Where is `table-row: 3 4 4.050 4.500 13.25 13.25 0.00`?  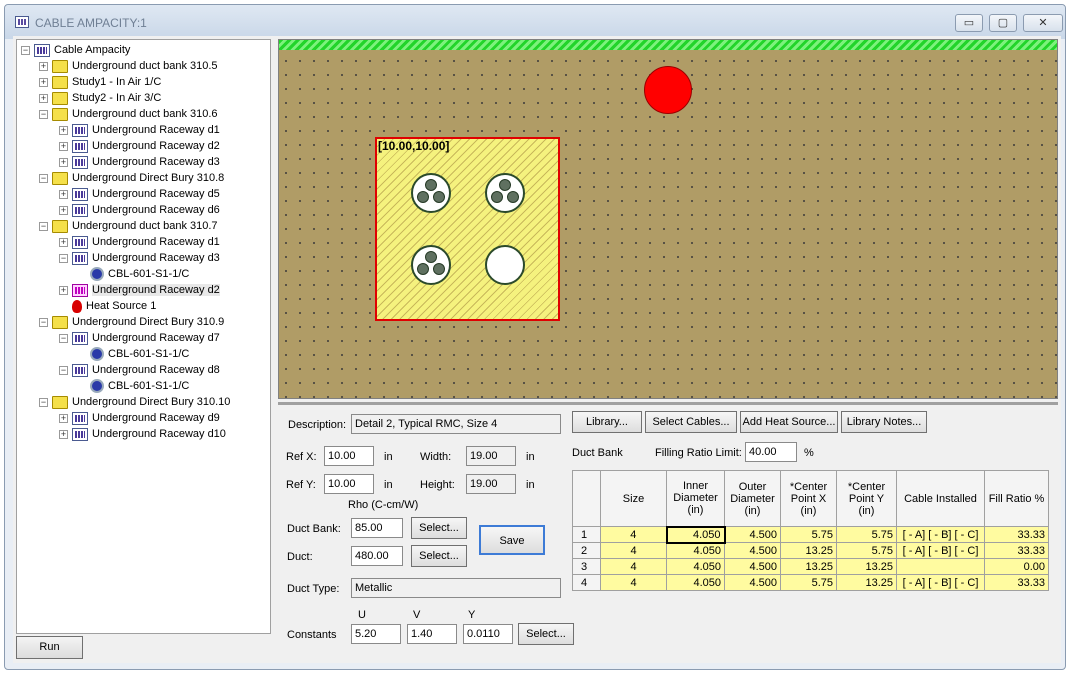 table-row: 3 4 4.050 4.500 13.25 13.25 0.00 is located at coordinates (810, 566).